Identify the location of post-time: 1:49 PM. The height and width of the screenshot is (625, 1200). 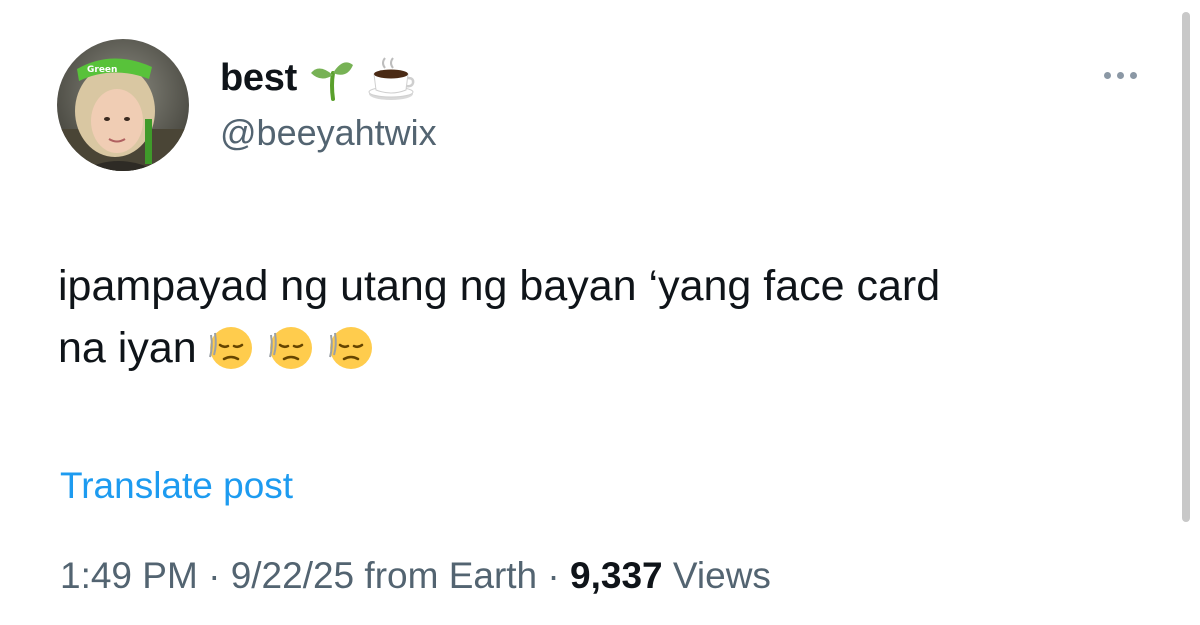
(129, 575).